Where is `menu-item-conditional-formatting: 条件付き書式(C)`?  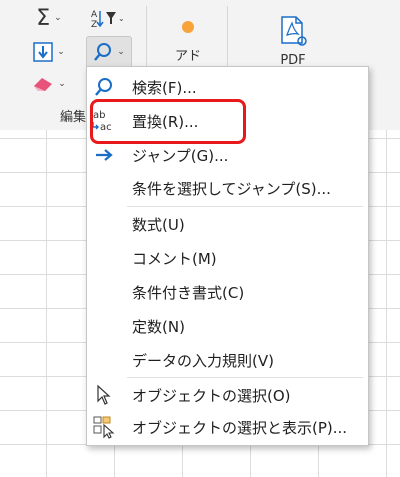 menu-item-conditional-formatting: 条件付き書式(C) is located at coordinates (227, 292).